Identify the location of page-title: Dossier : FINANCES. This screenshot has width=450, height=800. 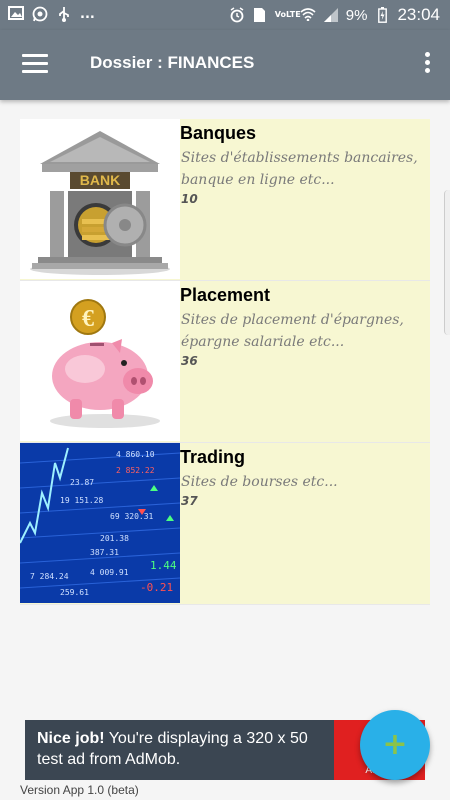
(172, 62).